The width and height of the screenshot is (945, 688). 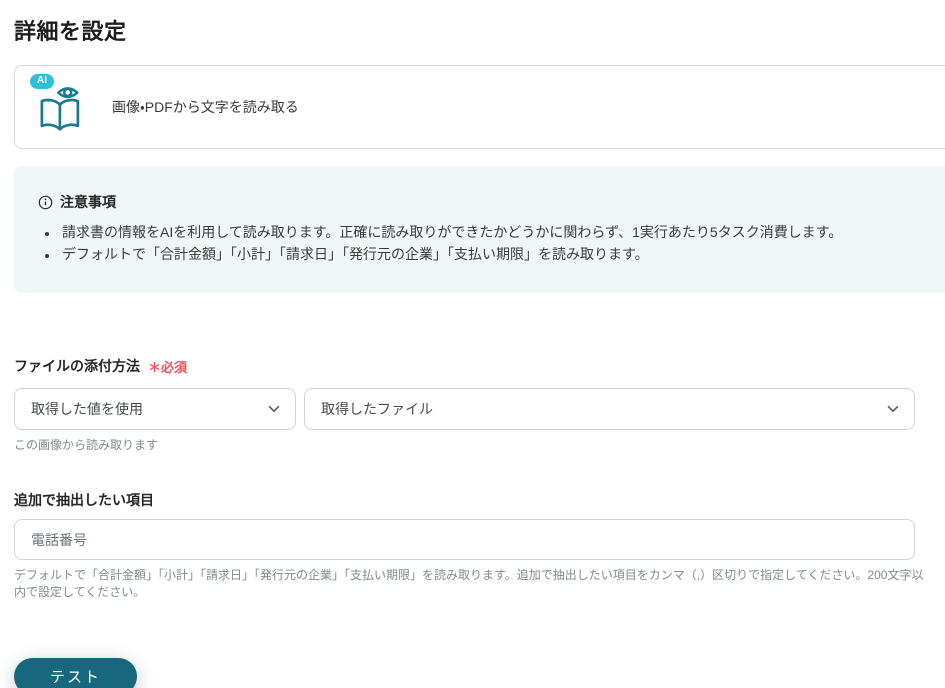 What do you see at coordinates (84, 500) in the screenshot?
I see `extra-items-label-text: 追加で抽出したい項目` at bounding box center [84, 500].